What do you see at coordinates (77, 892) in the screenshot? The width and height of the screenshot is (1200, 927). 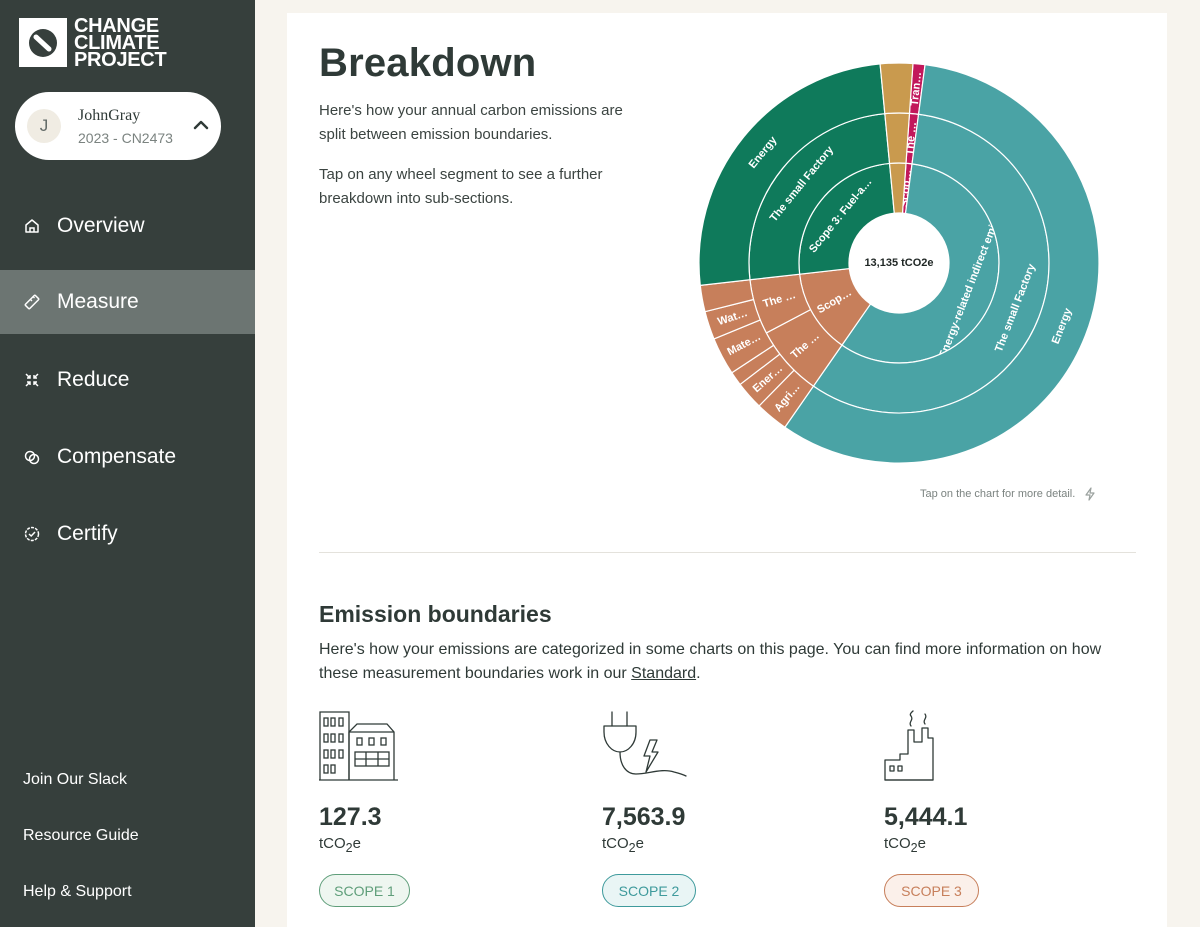 I see `help-support-link: Help & Support` at bounding box center [77, 892].